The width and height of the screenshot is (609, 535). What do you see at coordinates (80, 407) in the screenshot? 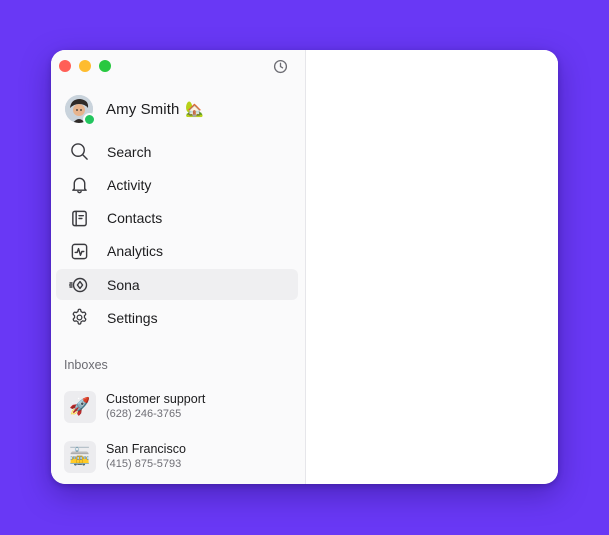
I see `rocket-icon: 🚀` at bounding box center [80, 407].